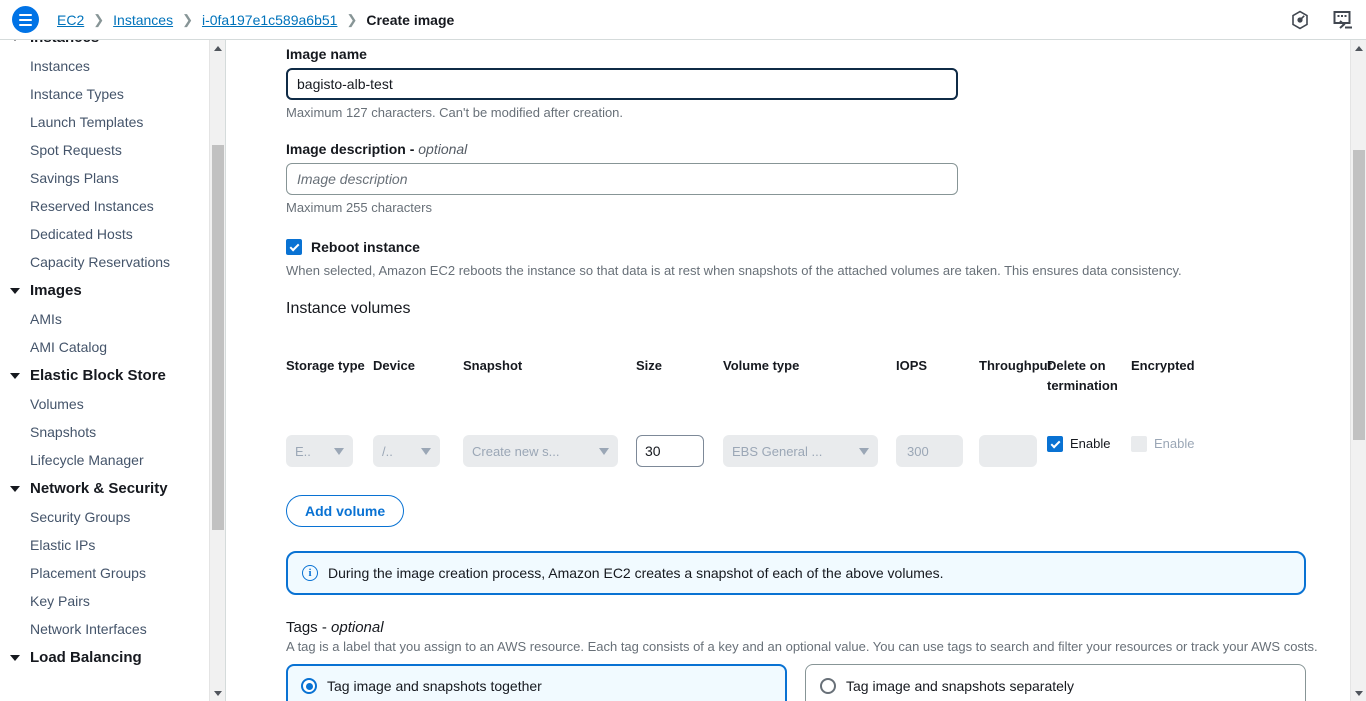 The width and height of the screenshot is (1366, 701). I want to click on sidebar-item-launch-templates: Launch Templates, so click(112, 122).